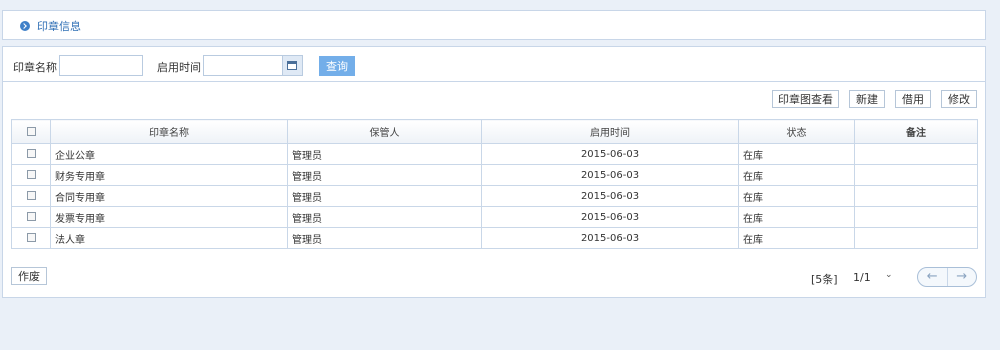 The width and height of the screenshot is (1000, 350). I want to click on page-header: 印章信息, so click(494, 25).